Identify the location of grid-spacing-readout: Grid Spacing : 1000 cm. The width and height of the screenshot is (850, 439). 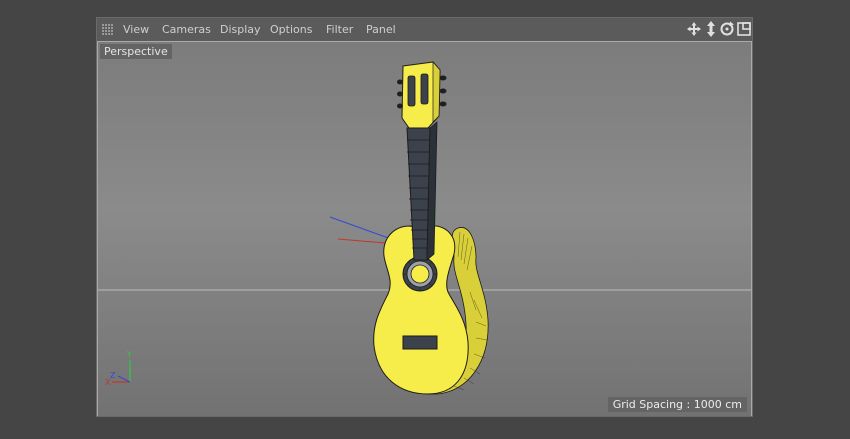
(677, 404).